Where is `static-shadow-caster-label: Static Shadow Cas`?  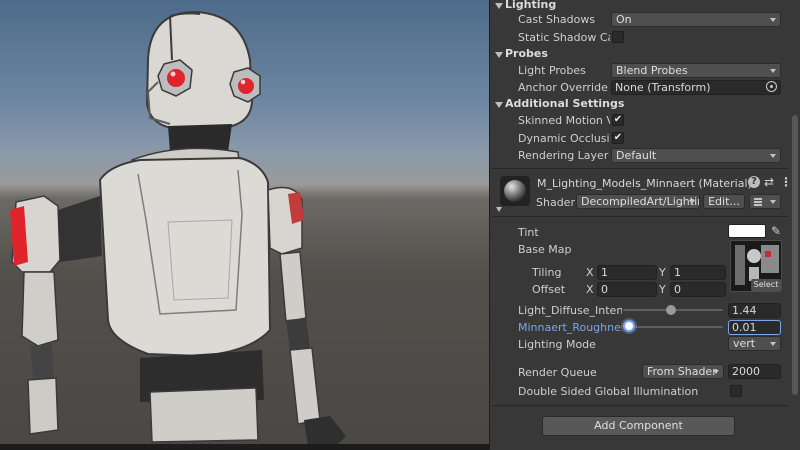 static-shadow-caster-label: Static Shadow Cas is located at coordinates (564, 37).